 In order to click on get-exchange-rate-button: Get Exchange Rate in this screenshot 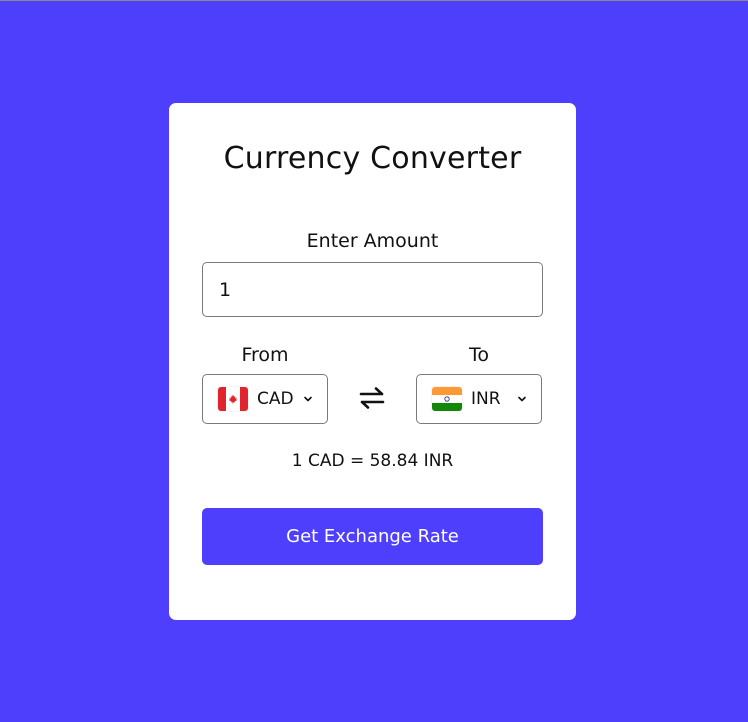, I will do `click(372, 536)`.